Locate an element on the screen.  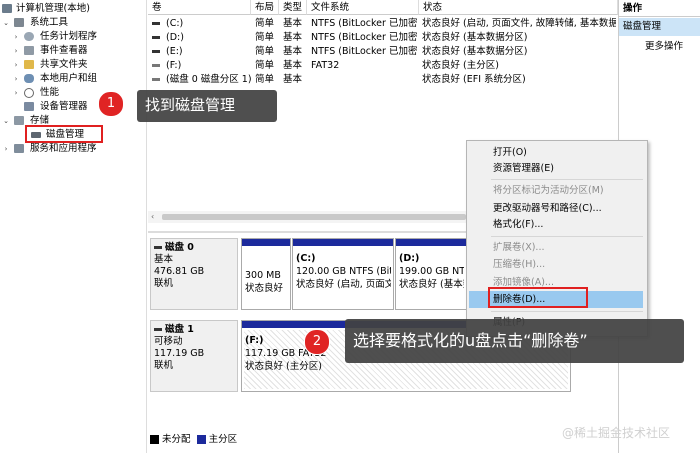
watermark: @稀土掘金技术社区 is located at coordinates (616, 433).